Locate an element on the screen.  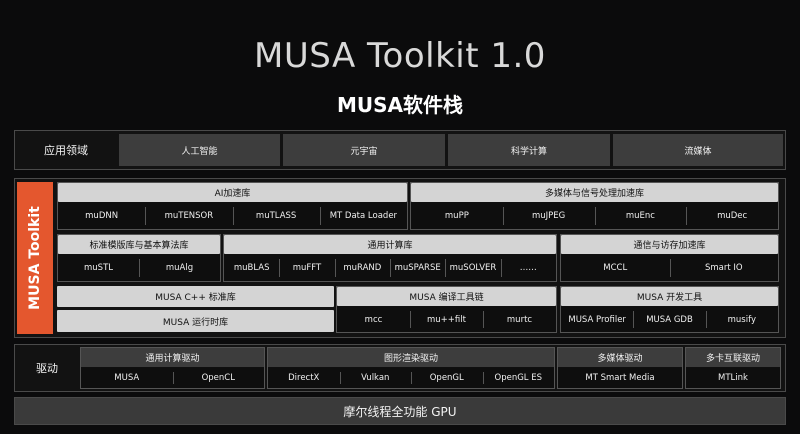
dev-tools-header: MUSA 开发工具 is located at coordinates (669, 296).